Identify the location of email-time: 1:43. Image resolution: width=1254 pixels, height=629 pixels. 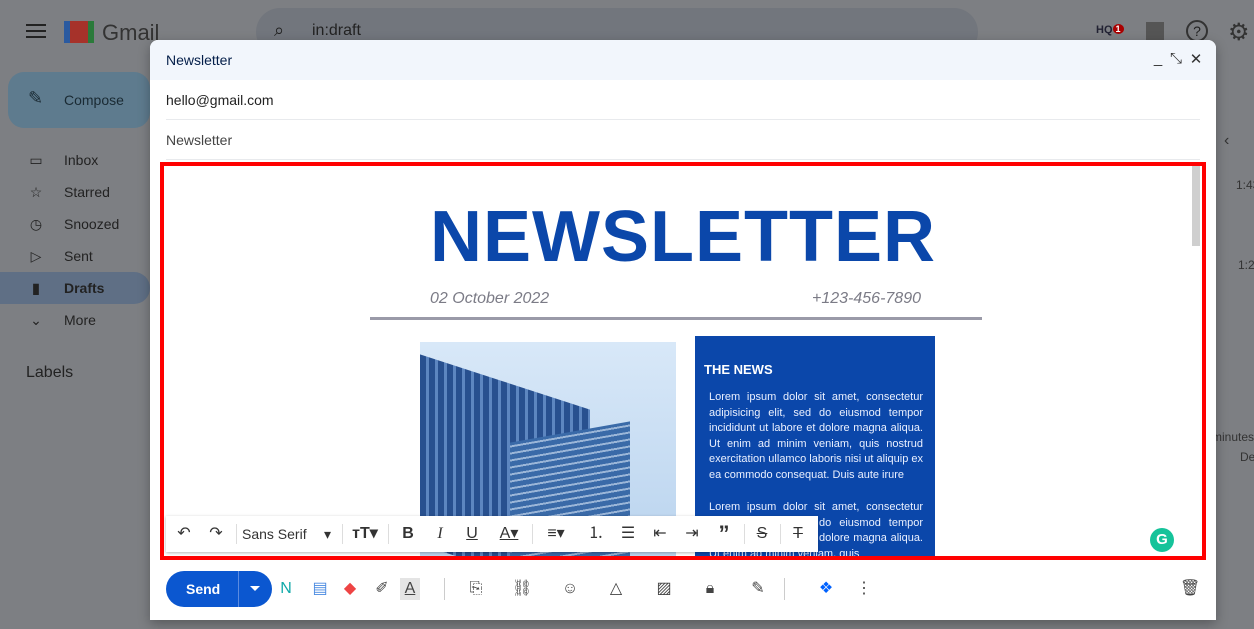
(1245, 185).